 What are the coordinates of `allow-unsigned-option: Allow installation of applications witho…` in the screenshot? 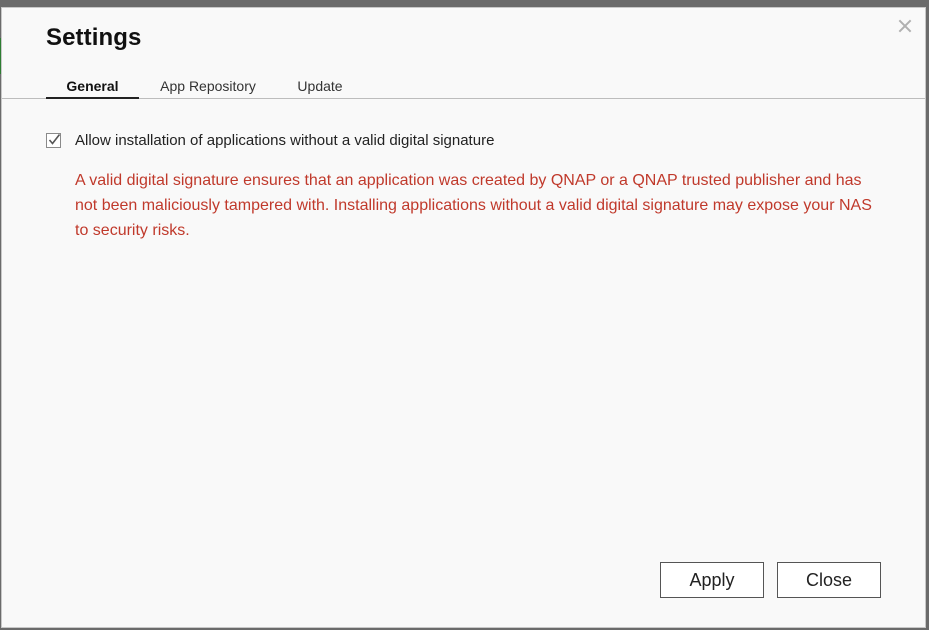 It's located at (270, 140).